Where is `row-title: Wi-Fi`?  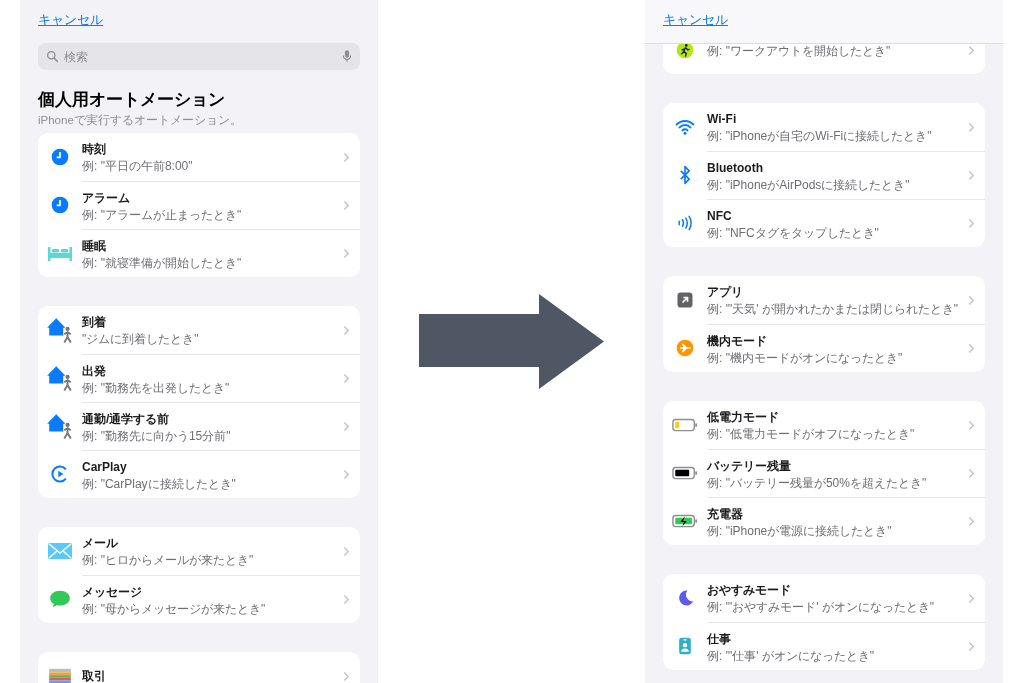 row-title: Wi-Fi is located at coordinates (722, 119).